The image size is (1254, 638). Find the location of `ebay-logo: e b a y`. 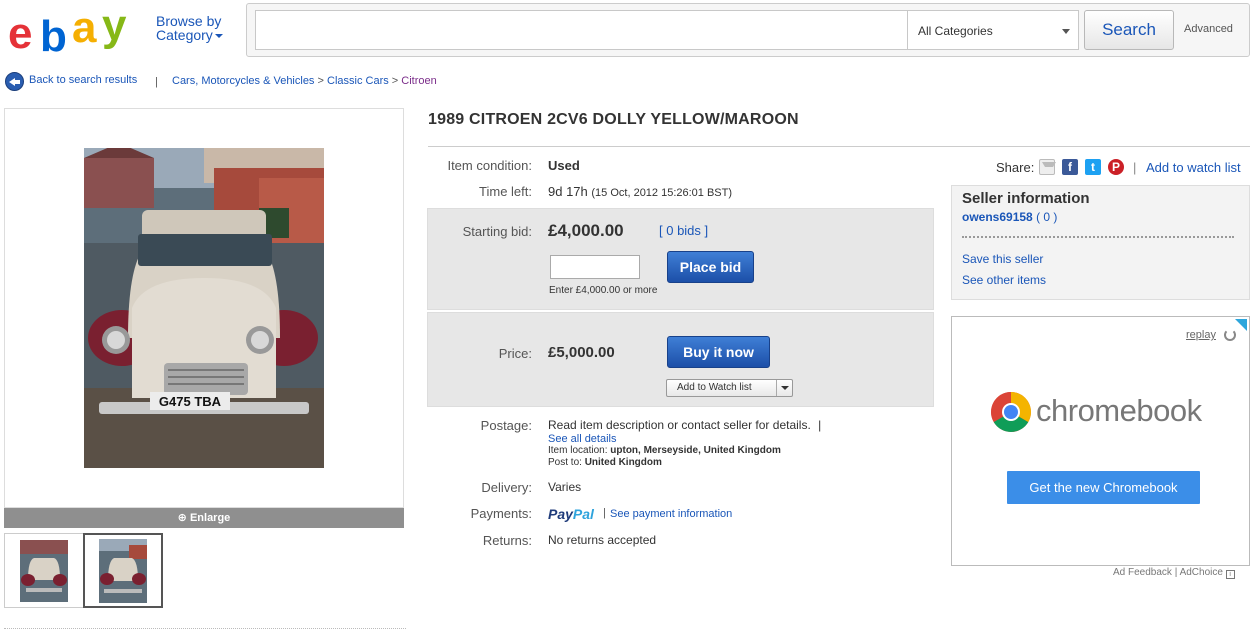

ebay-logo: e b a y is located at coordinates (77, 28).